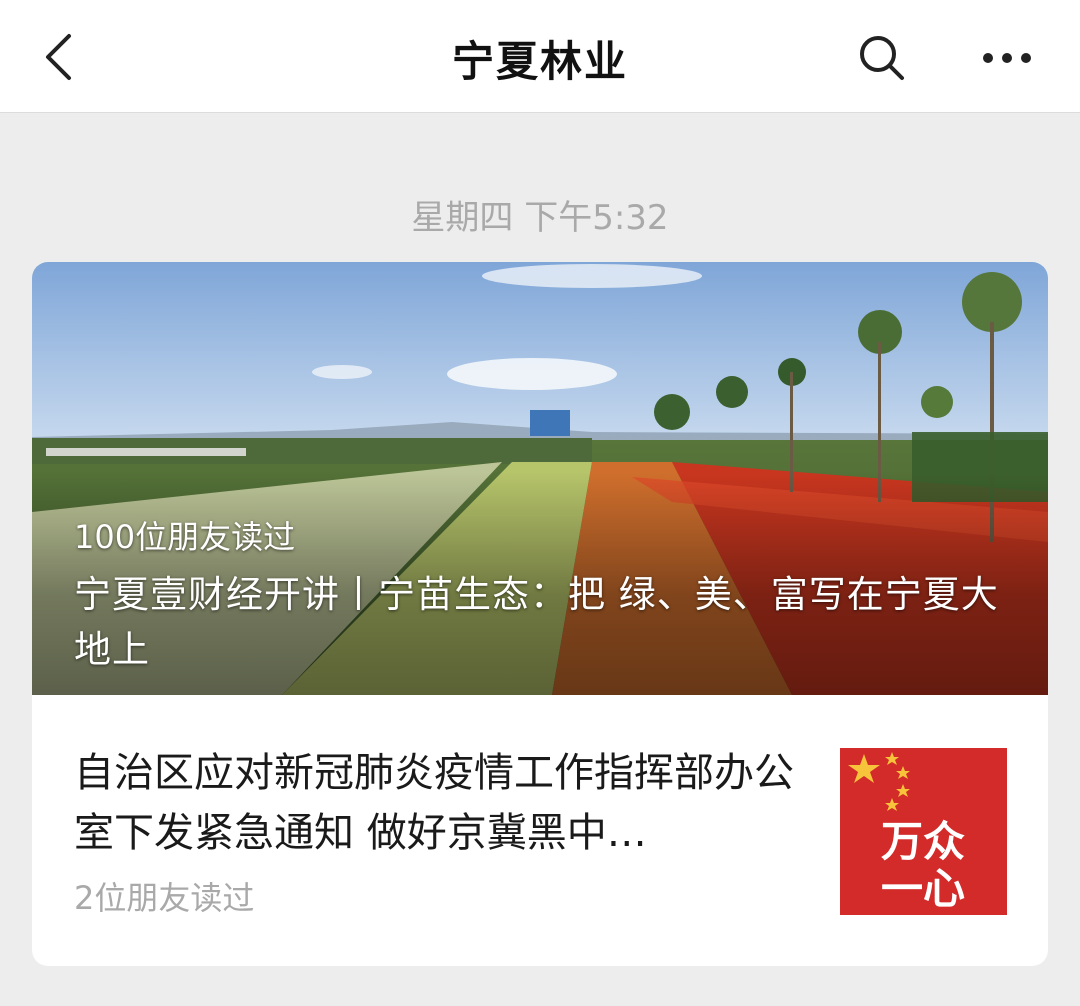 The width and height of the screenshot is (1080, 1006). Describe the element at coordinates (923, 841) in the screenshot. I see `thumb-text: 万众` at that location.